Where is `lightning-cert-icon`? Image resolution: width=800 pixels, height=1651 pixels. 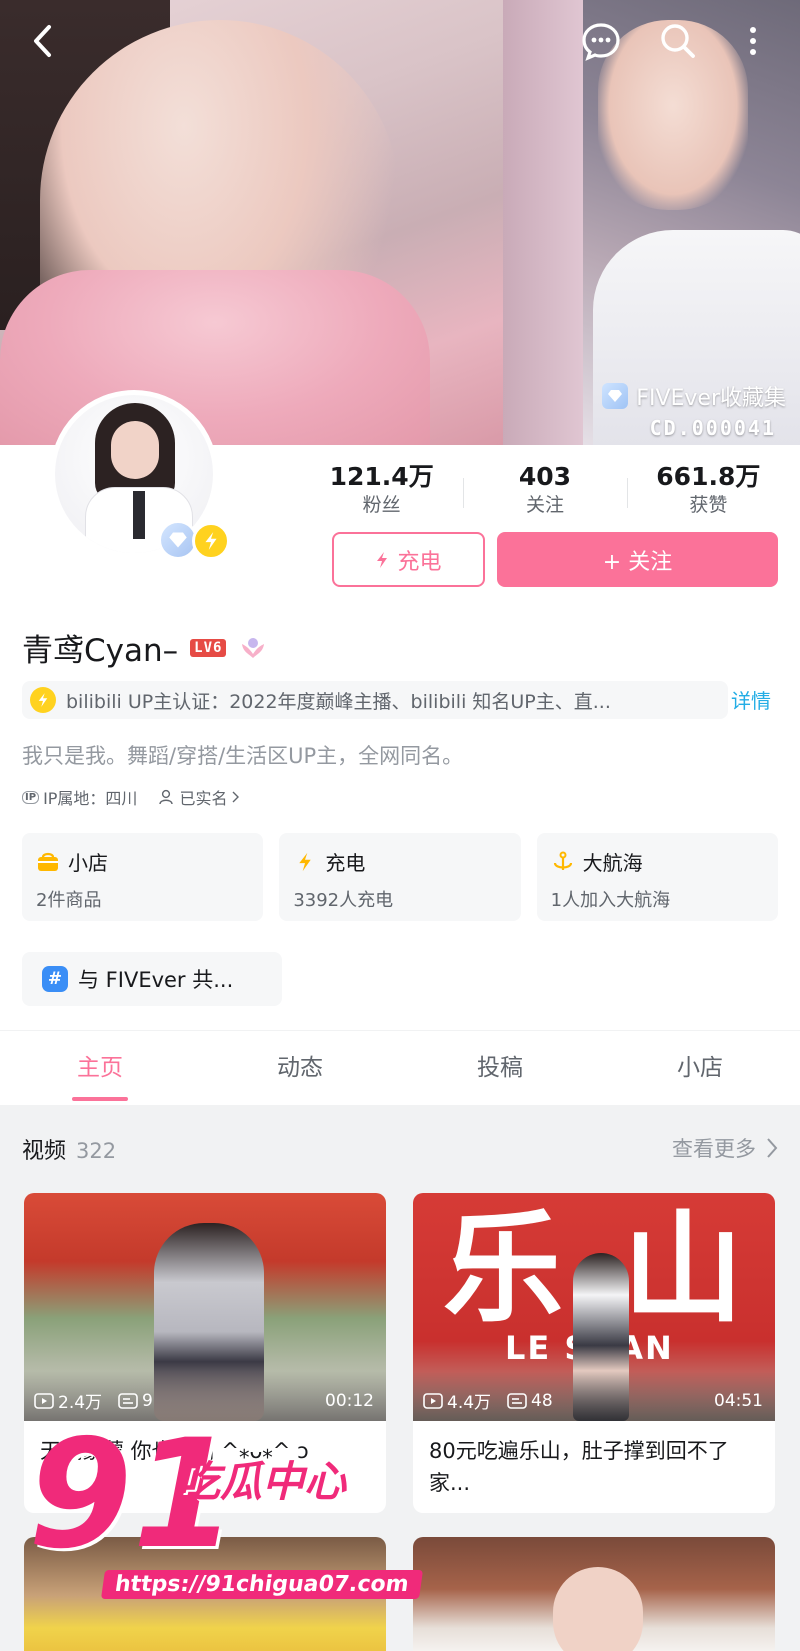
lightning-cert-icon is located at coordinates (43, 700).